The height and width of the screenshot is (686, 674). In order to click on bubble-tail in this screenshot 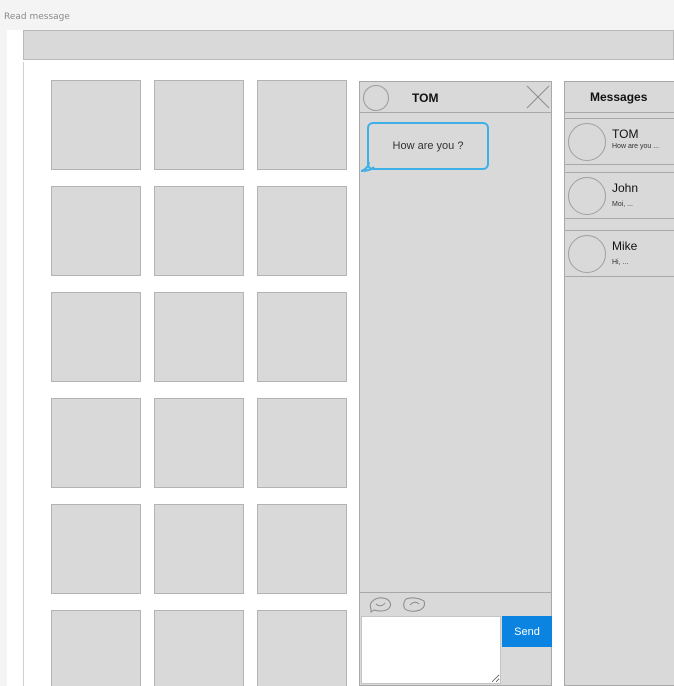, I will do `click(368, 167)`.